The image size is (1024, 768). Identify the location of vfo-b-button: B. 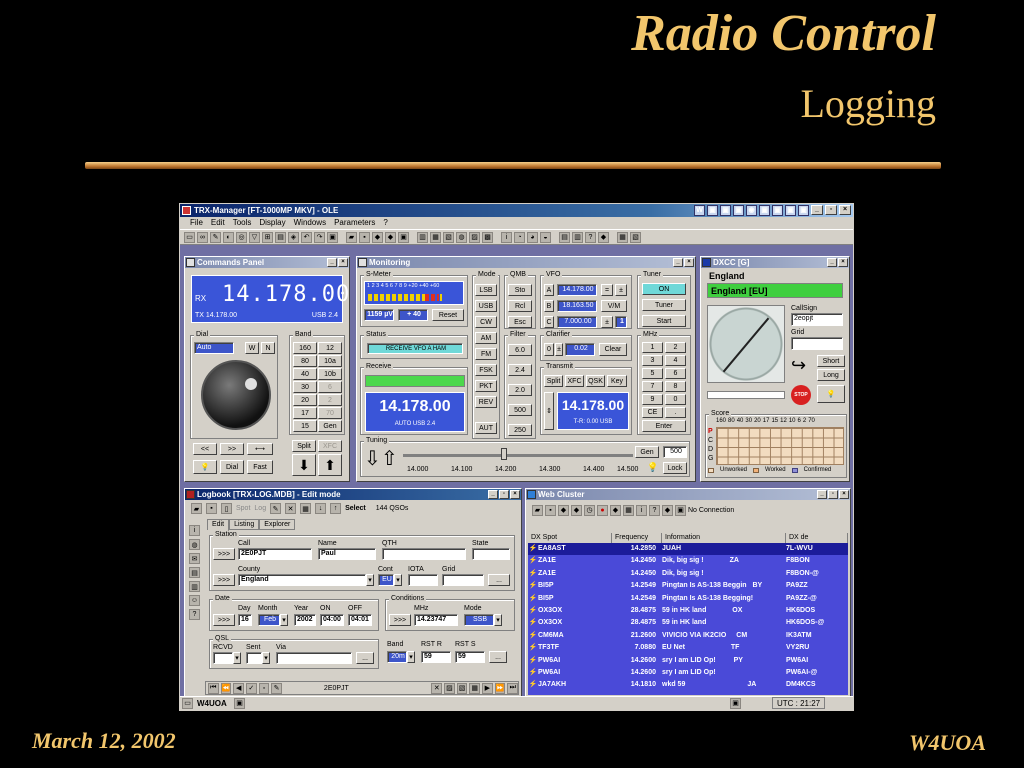
(549, 306).